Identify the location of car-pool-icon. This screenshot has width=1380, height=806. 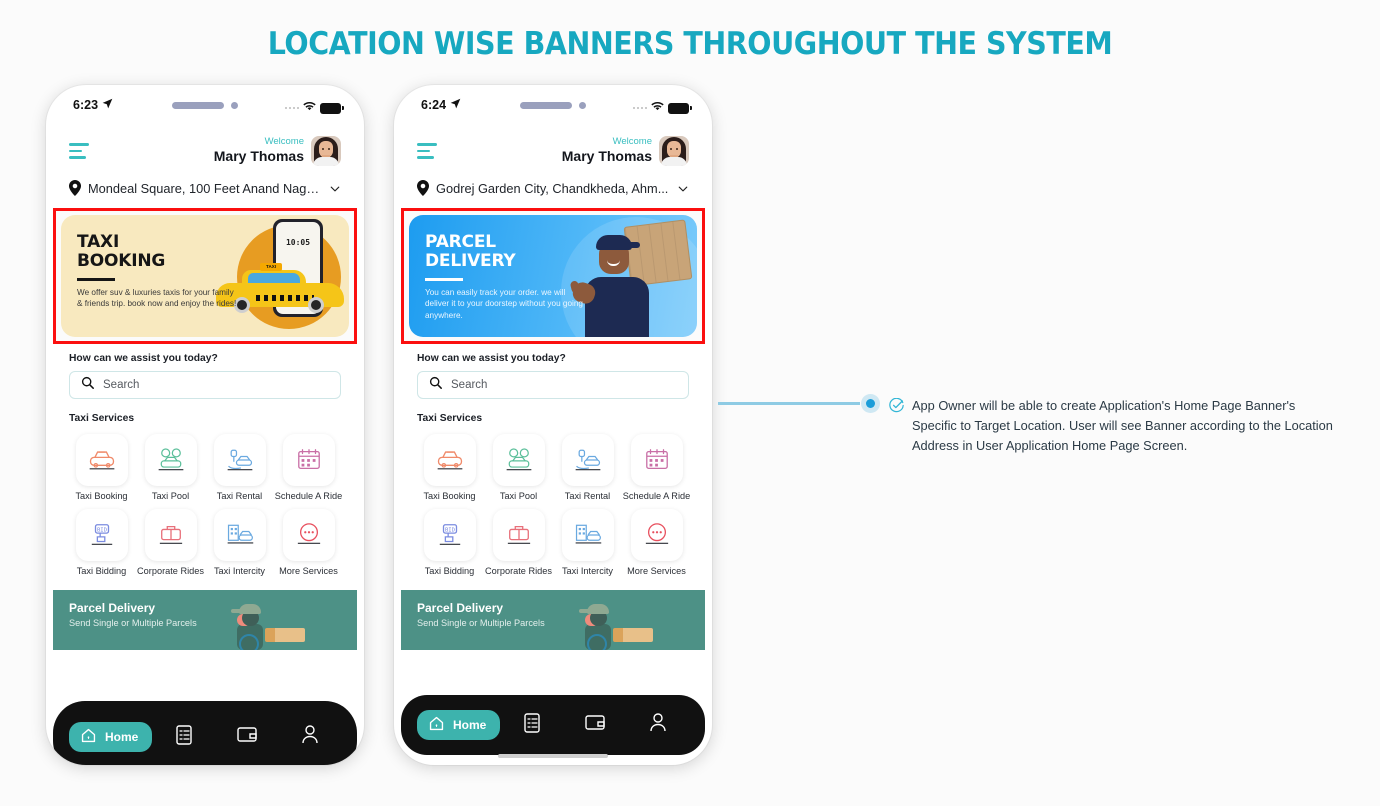
(170, 460).